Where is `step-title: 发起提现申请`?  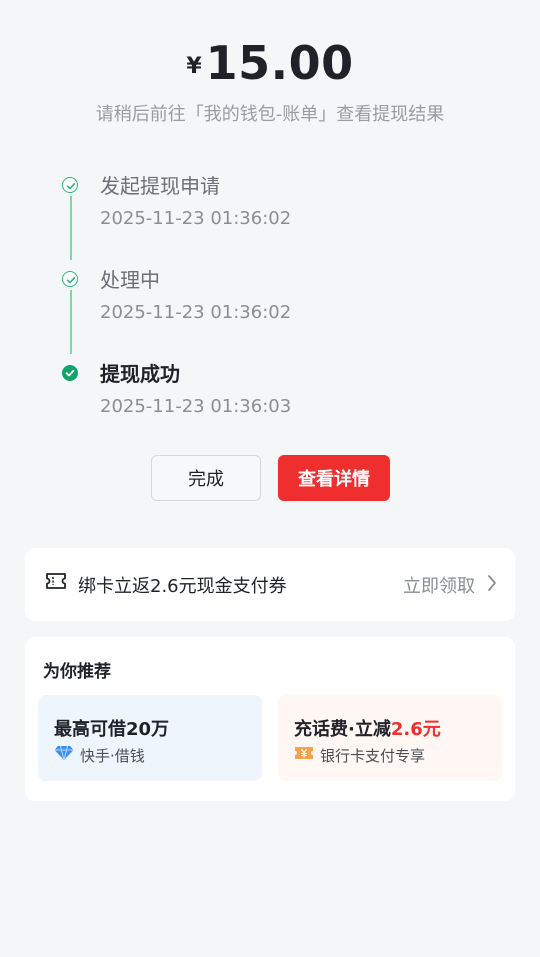 step-title: 发起提现申请 is located at coordinates (160, 186).